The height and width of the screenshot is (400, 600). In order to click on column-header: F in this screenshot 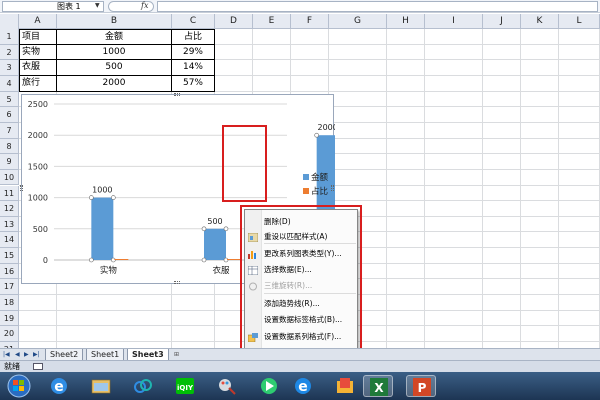, I will do `click(310, 21)`.